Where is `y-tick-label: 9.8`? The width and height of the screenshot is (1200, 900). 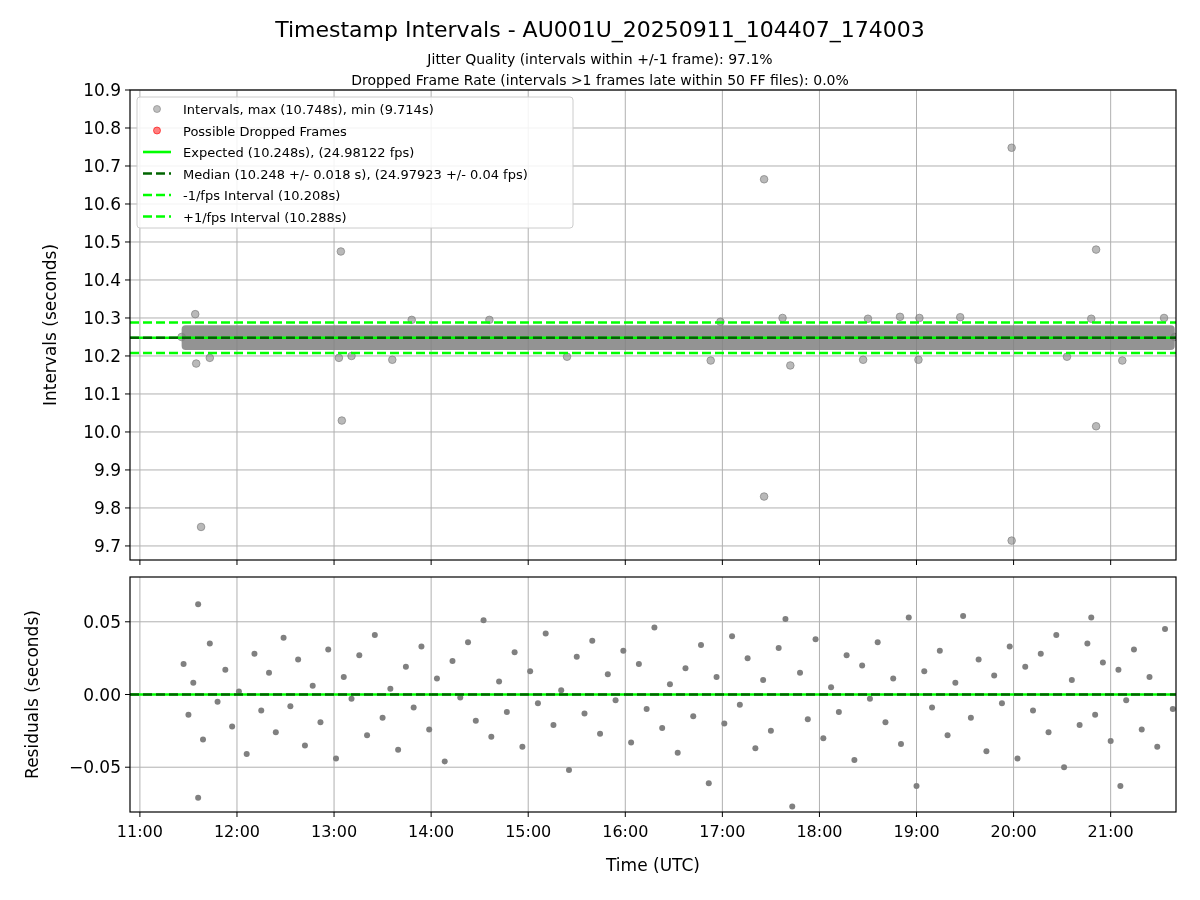 y-tick-label: 9.8 is located at coordinates (107, 507).